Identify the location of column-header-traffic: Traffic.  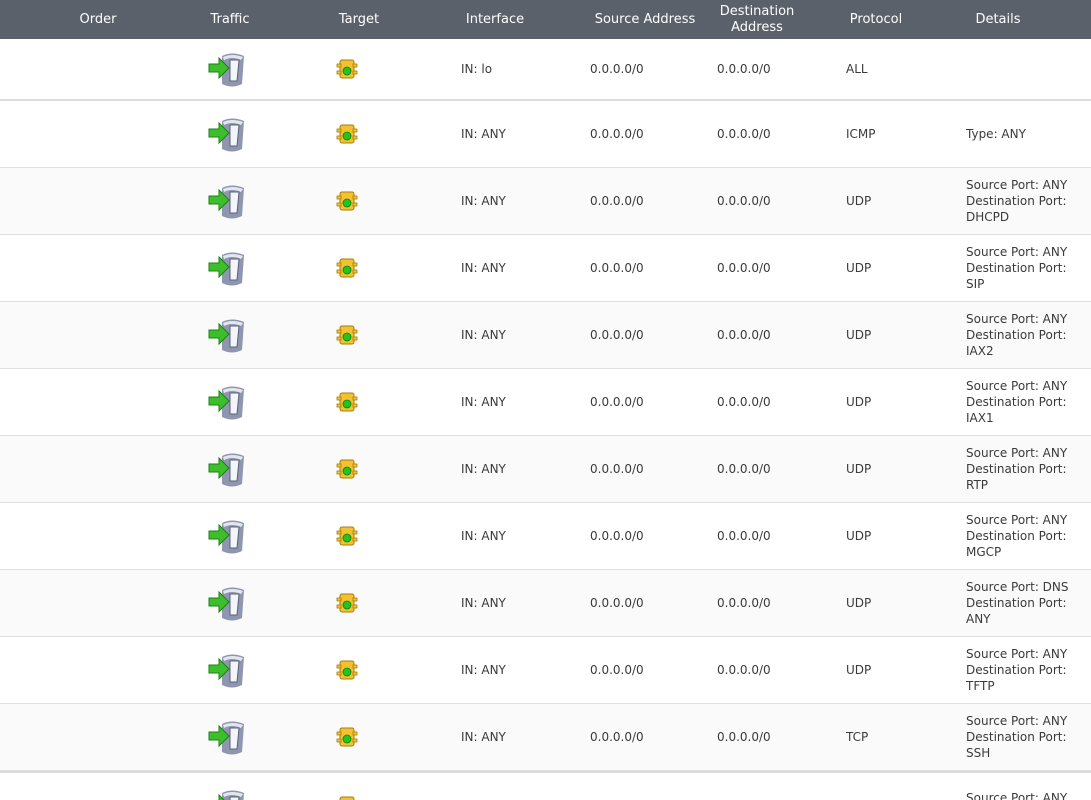
(230, 19).